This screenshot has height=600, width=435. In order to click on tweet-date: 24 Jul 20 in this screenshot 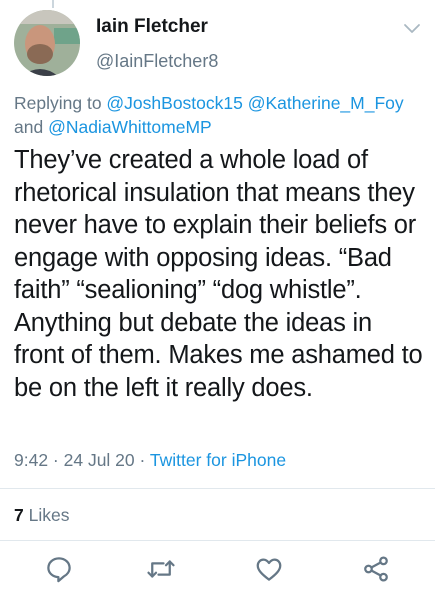, I will do `click(99, 460)`.